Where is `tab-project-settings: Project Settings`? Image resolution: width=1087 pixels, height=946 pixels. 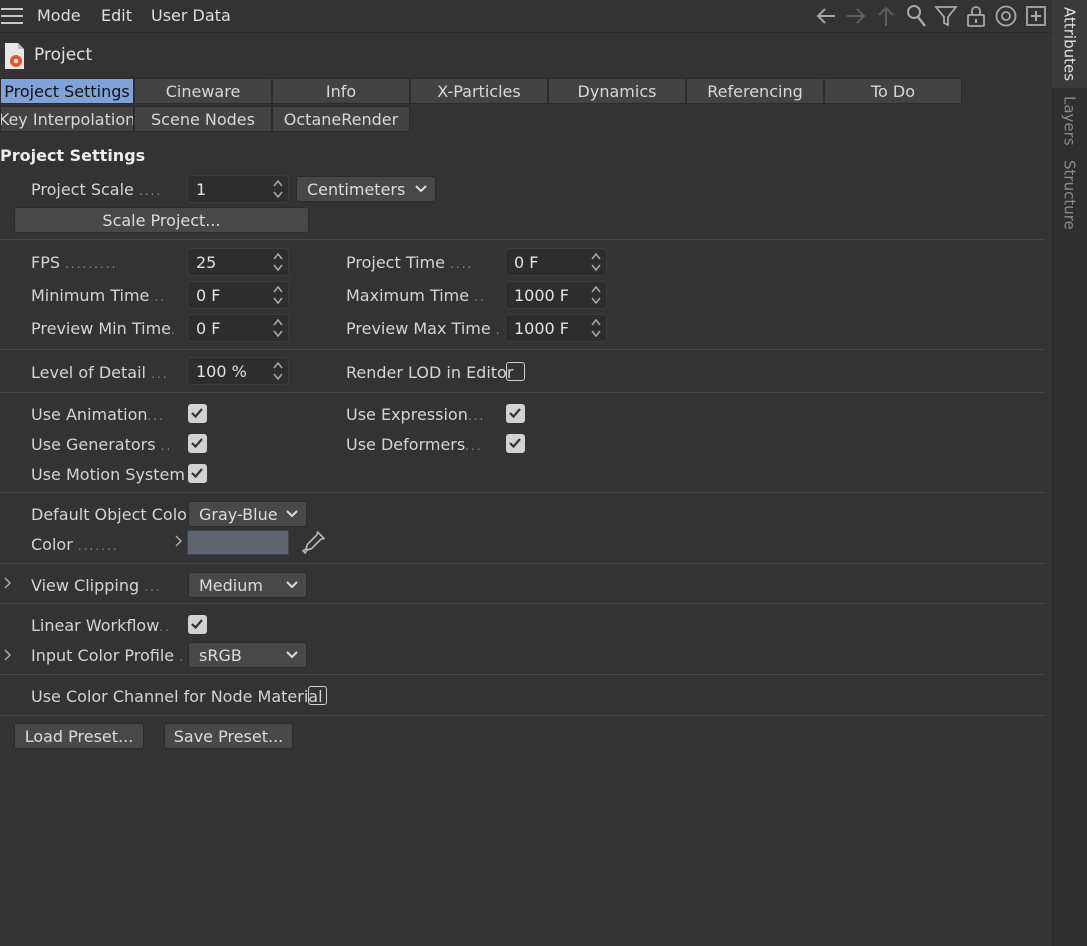
tab-project-settings: Project Settings is located at coordinates (67, 91).